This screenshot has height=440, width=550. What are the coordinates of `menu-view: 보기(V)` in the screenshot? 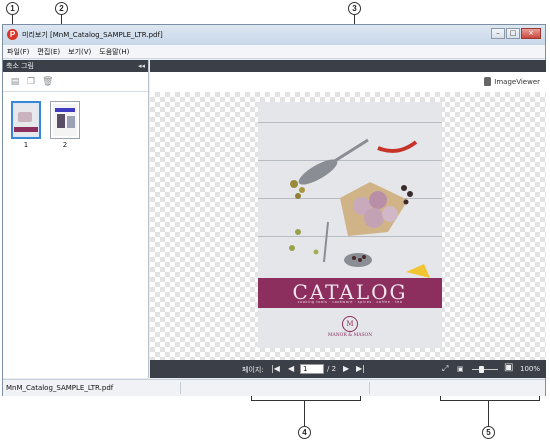 It's located at (79, 52).